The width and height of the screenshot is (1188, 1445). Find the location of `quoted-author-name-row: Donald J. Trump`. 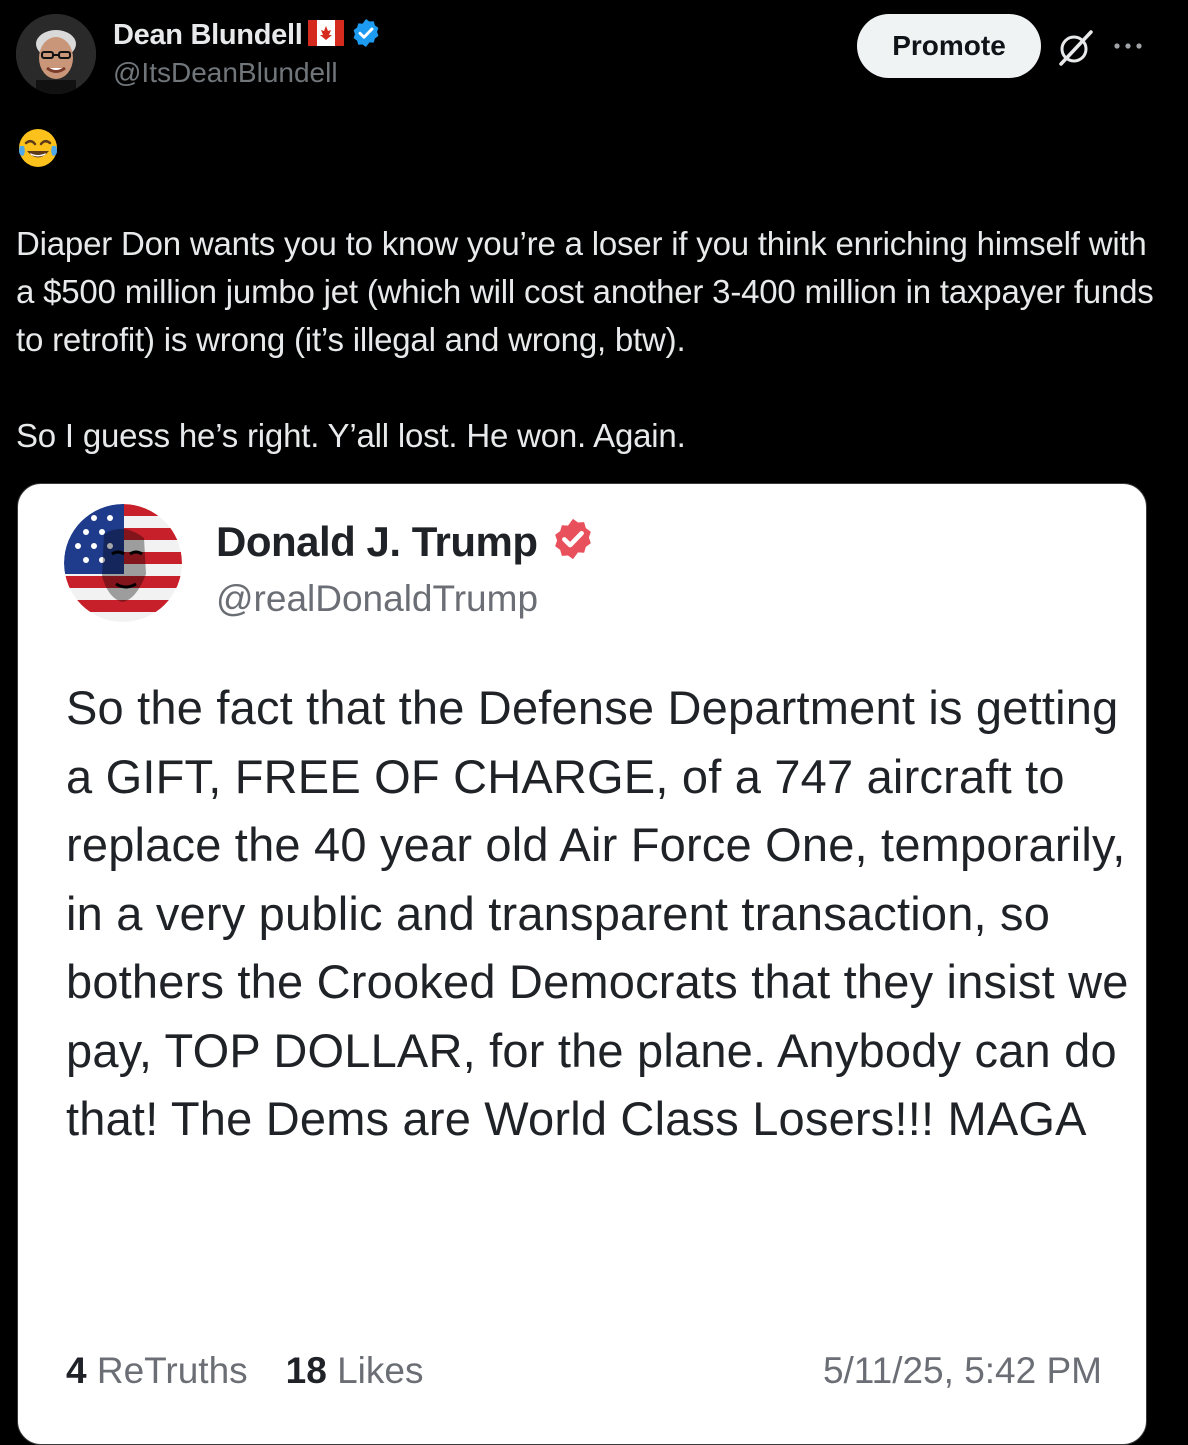

quoted-author-name-row: Donald J. Trump is located at coordinates (406, 541).